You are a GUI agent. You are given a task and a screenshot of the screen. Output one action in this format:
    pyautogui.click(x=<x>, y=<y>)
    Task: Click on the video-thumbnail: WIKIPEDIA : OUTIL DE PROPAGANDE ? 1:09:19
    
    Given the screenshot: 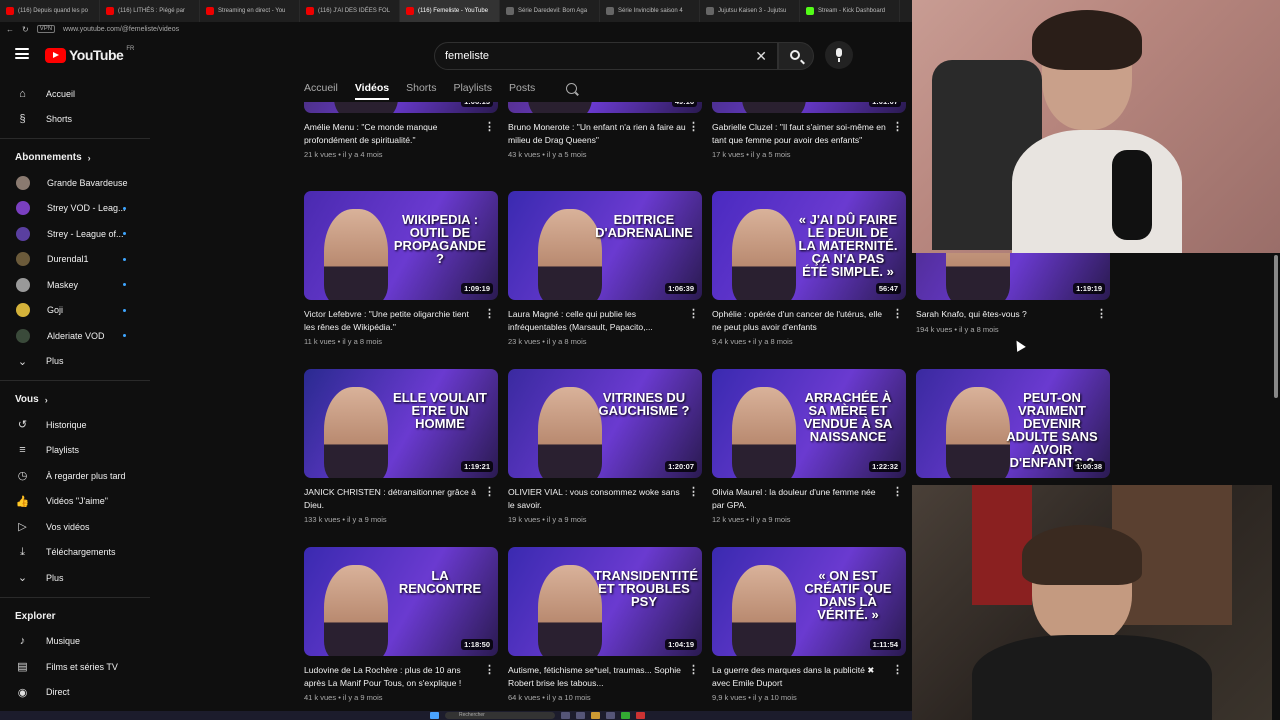 What is the action you would take?
    pyautogui.click(x=401, y=245)
    